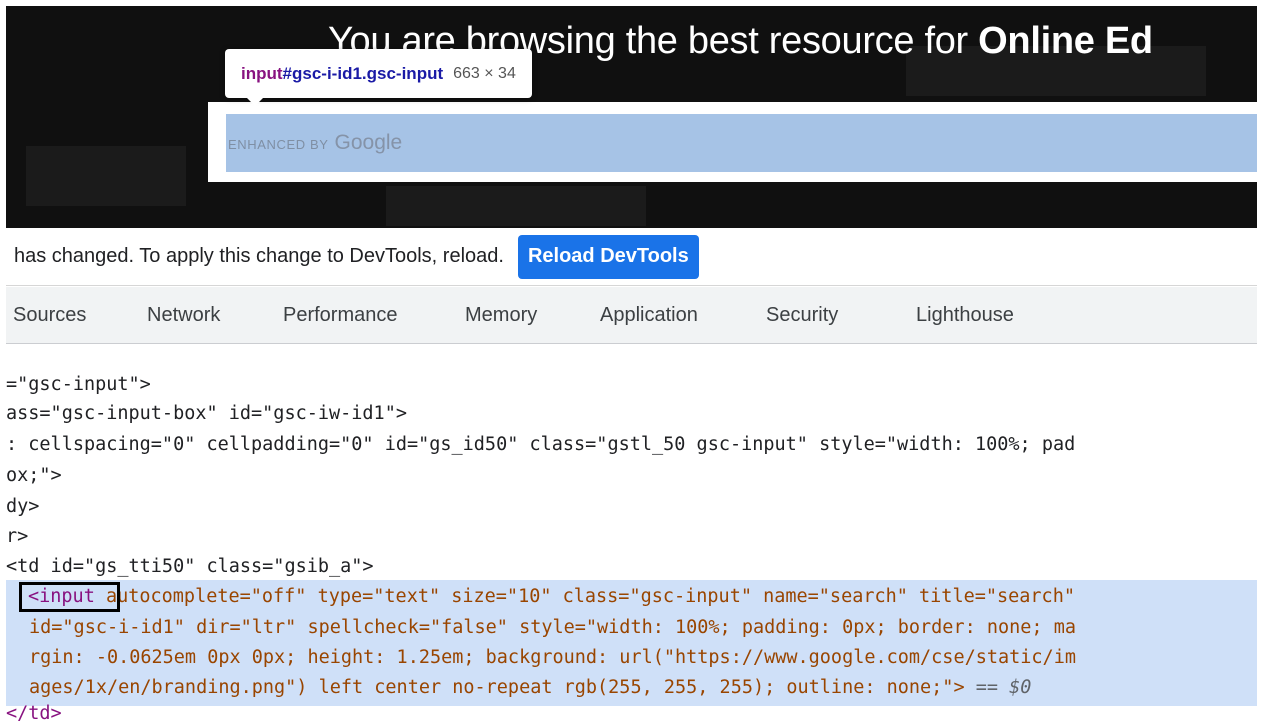  Describe the element at coordinates (262, 73) in the screenshot. I see `tooltip-tag: input` at that location.